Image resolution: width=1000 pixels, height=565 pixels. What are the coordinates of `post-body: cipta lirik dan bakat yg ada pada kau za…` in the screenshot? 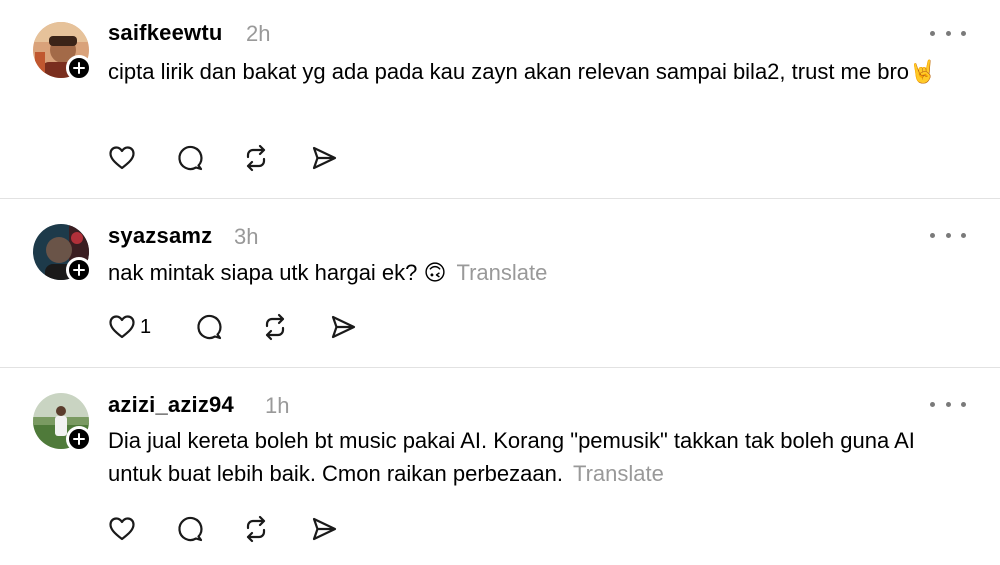 It's located at (509, 71).